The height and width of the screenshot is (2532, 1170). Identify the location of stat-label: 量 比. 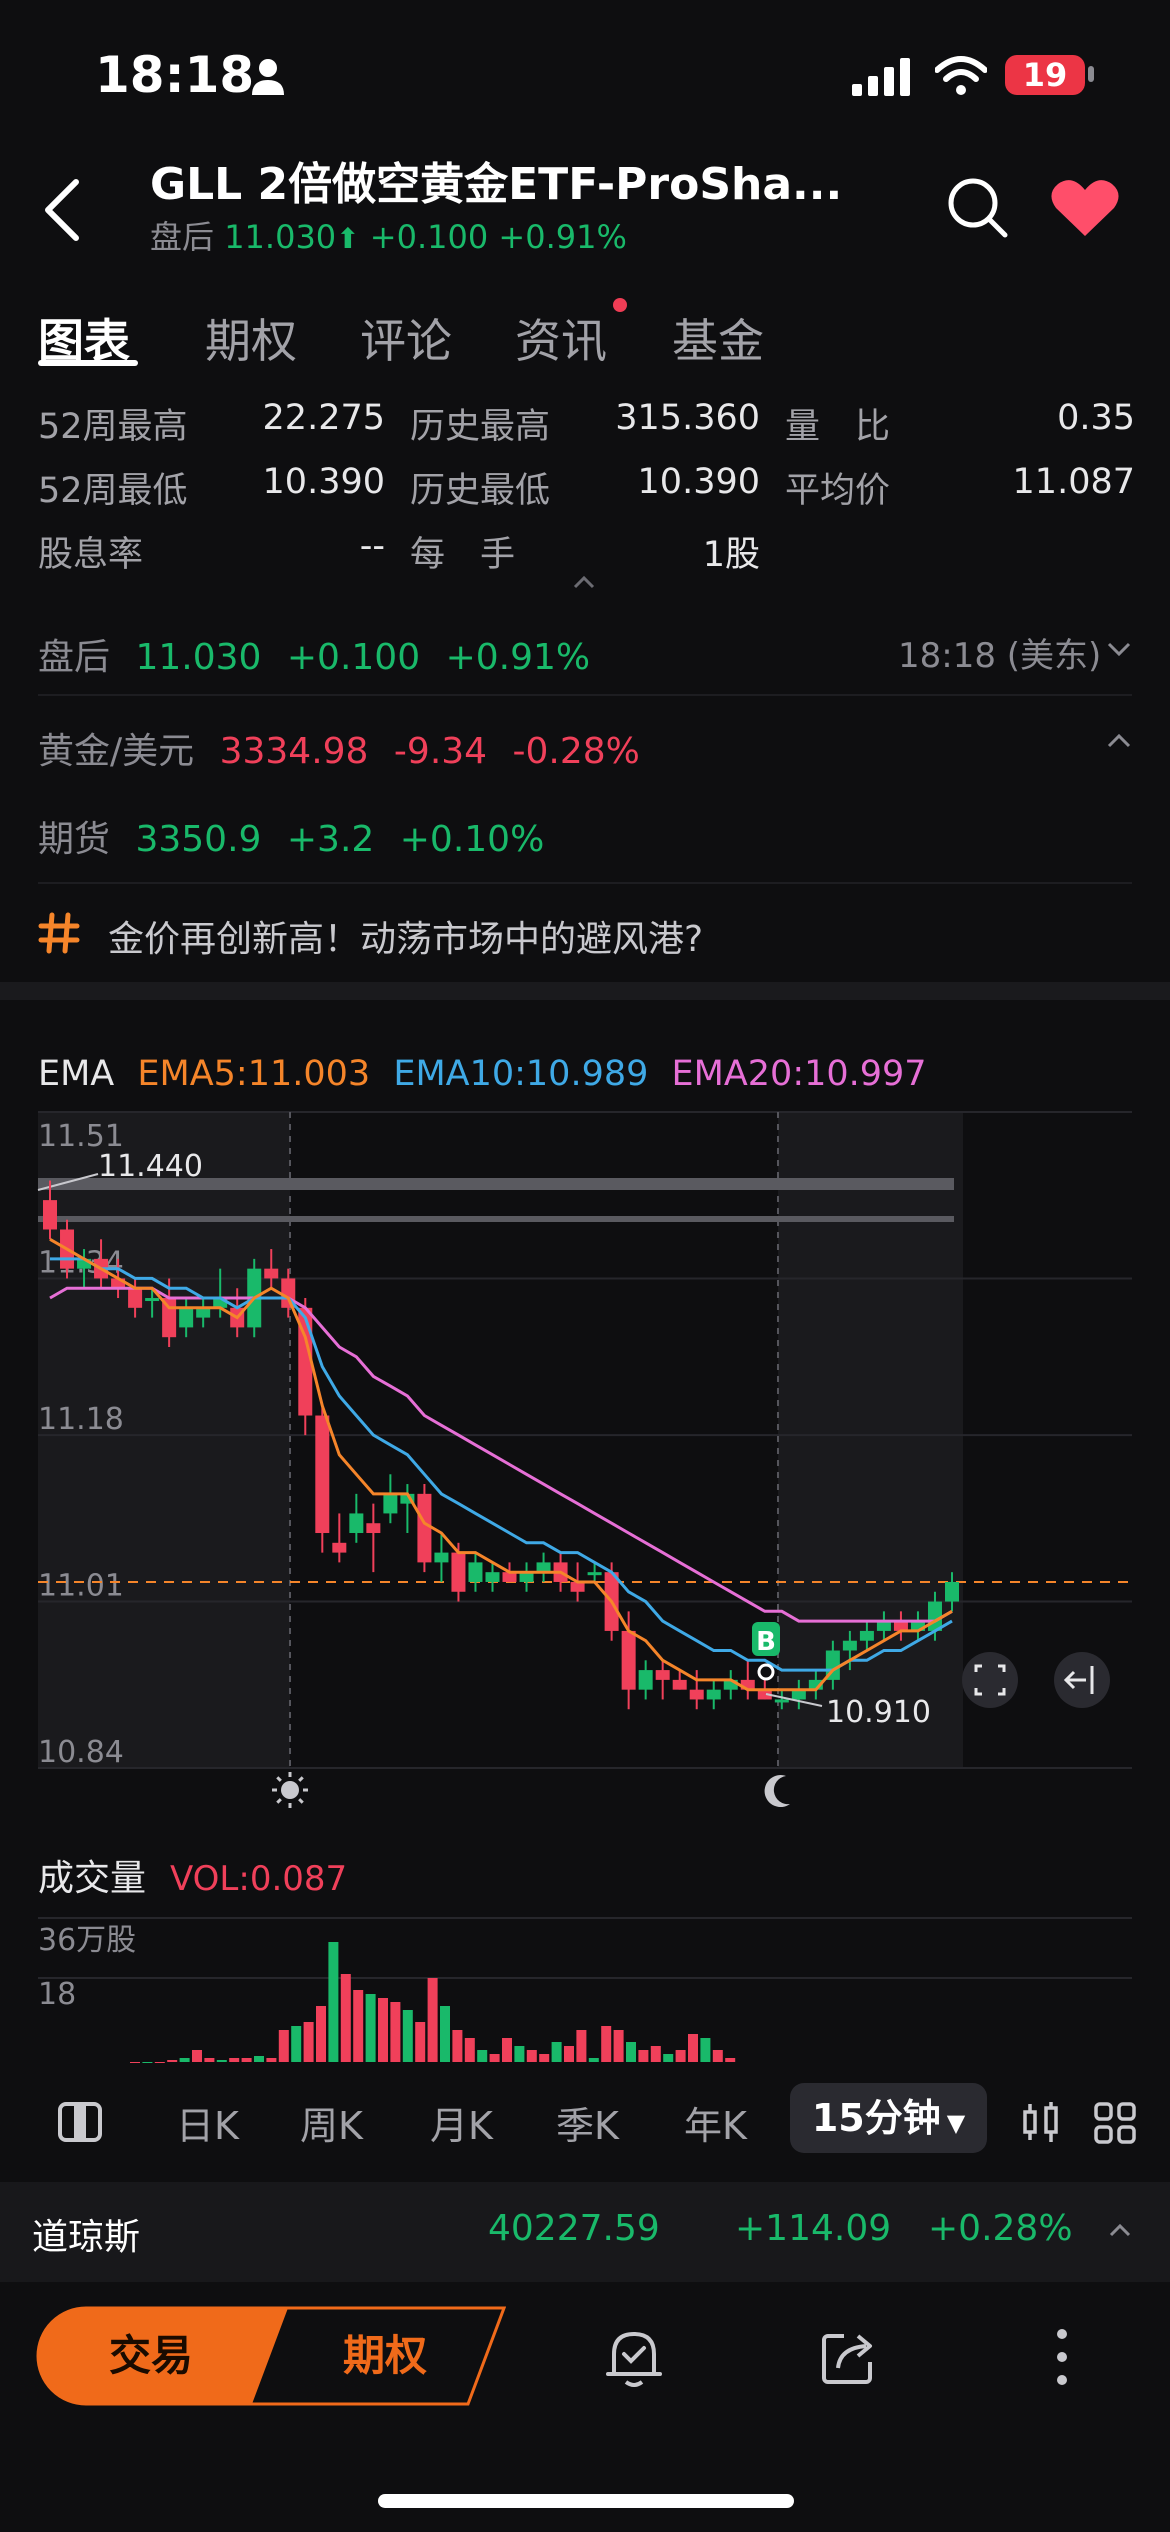
(838, 427).